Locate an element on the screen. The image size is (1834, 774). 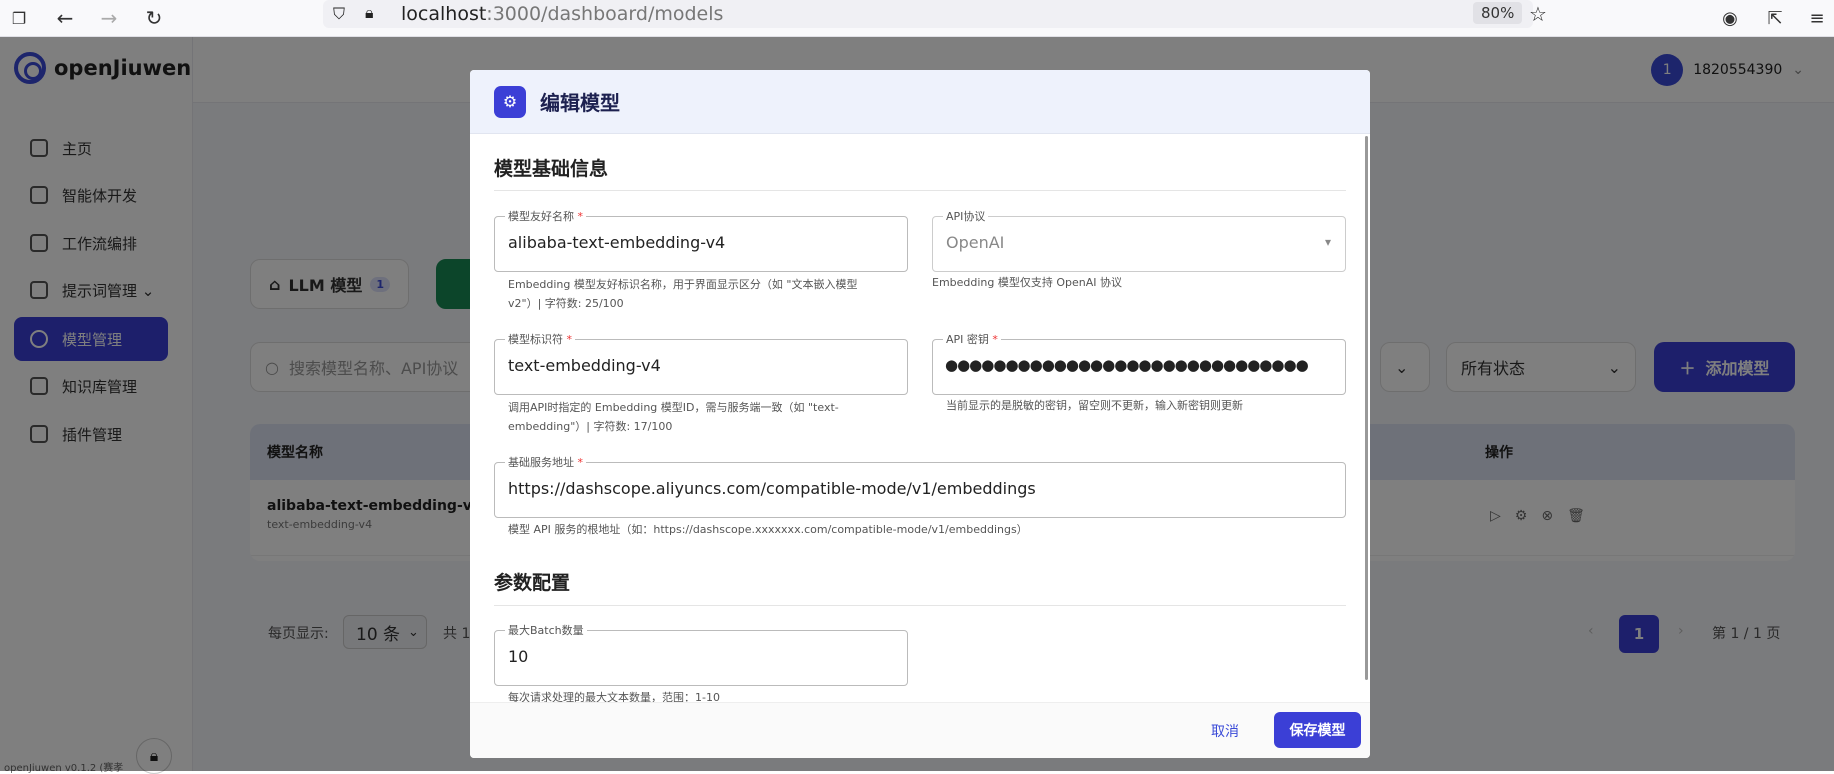
model-id-field: 模型标识符 * text-embedding-v4 is located at coordinates (701, 363).